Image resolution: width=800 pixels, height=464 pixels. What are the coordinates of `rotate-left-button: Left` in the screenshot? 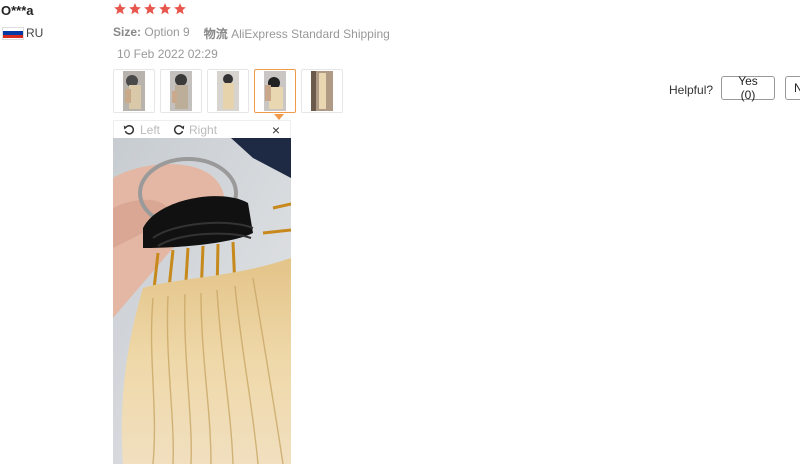 It's located at (141, 130).